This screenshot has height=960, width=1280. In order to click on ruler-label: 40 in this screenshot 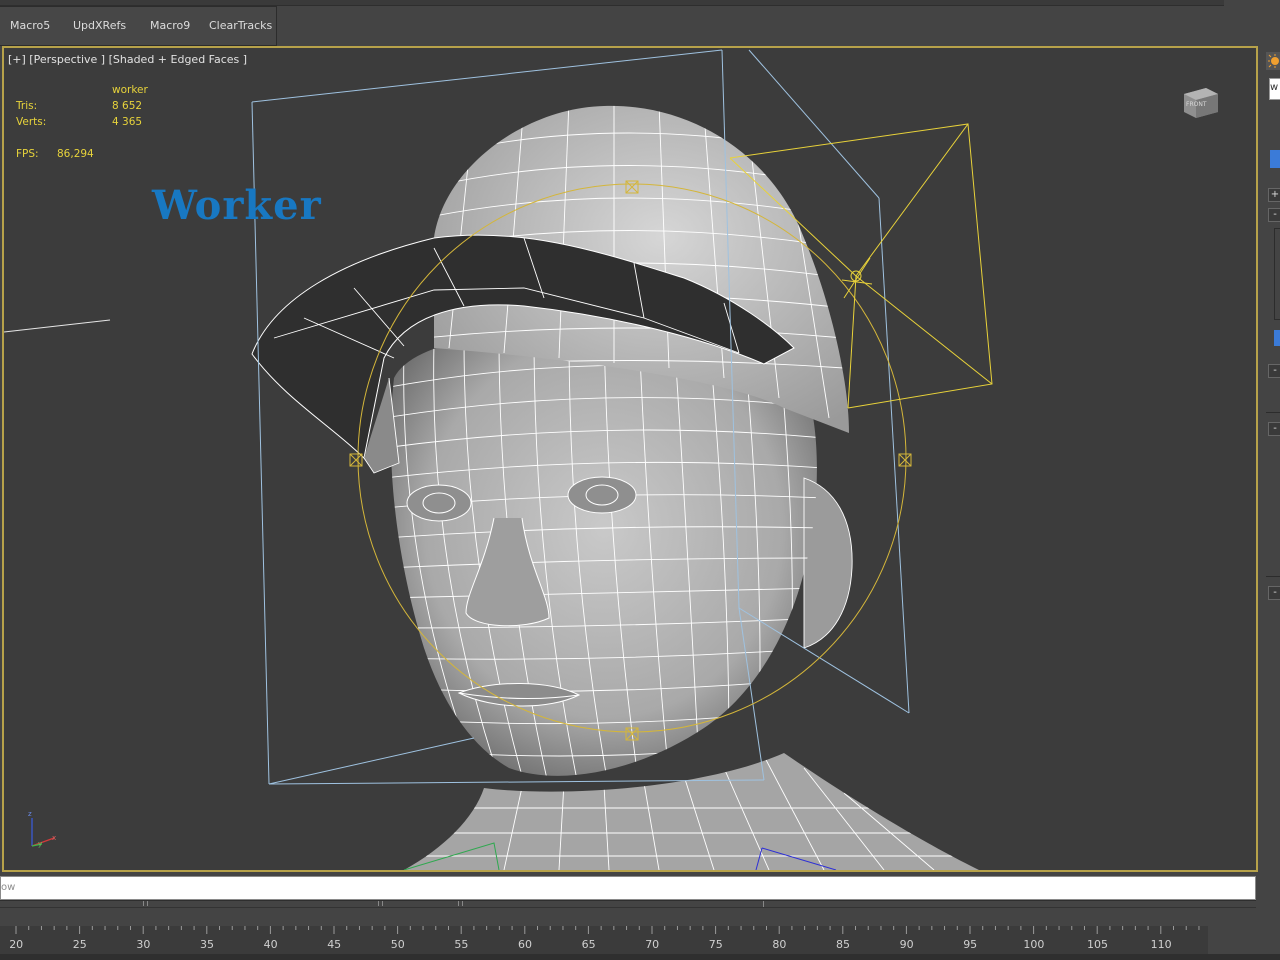, I will do `click(270, 944)`.